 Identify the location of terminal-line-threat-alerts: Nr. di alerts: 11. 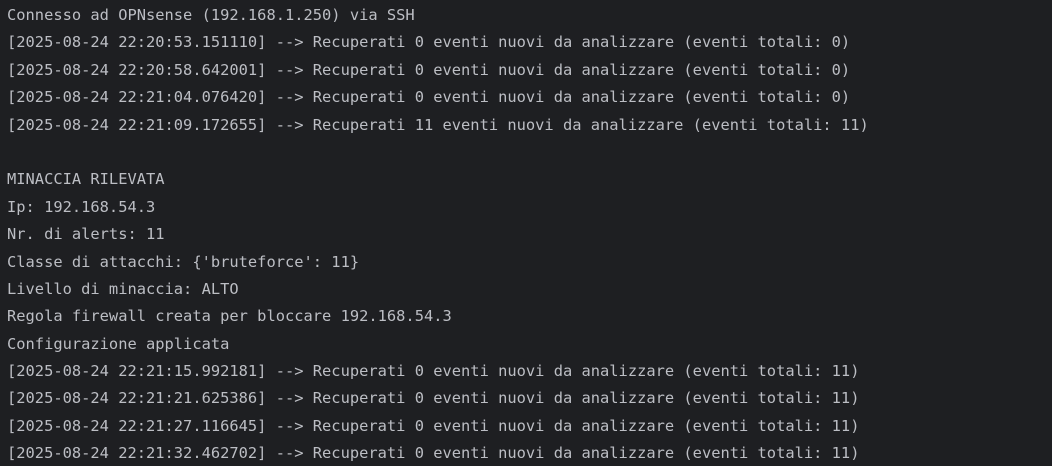
(86, 234).